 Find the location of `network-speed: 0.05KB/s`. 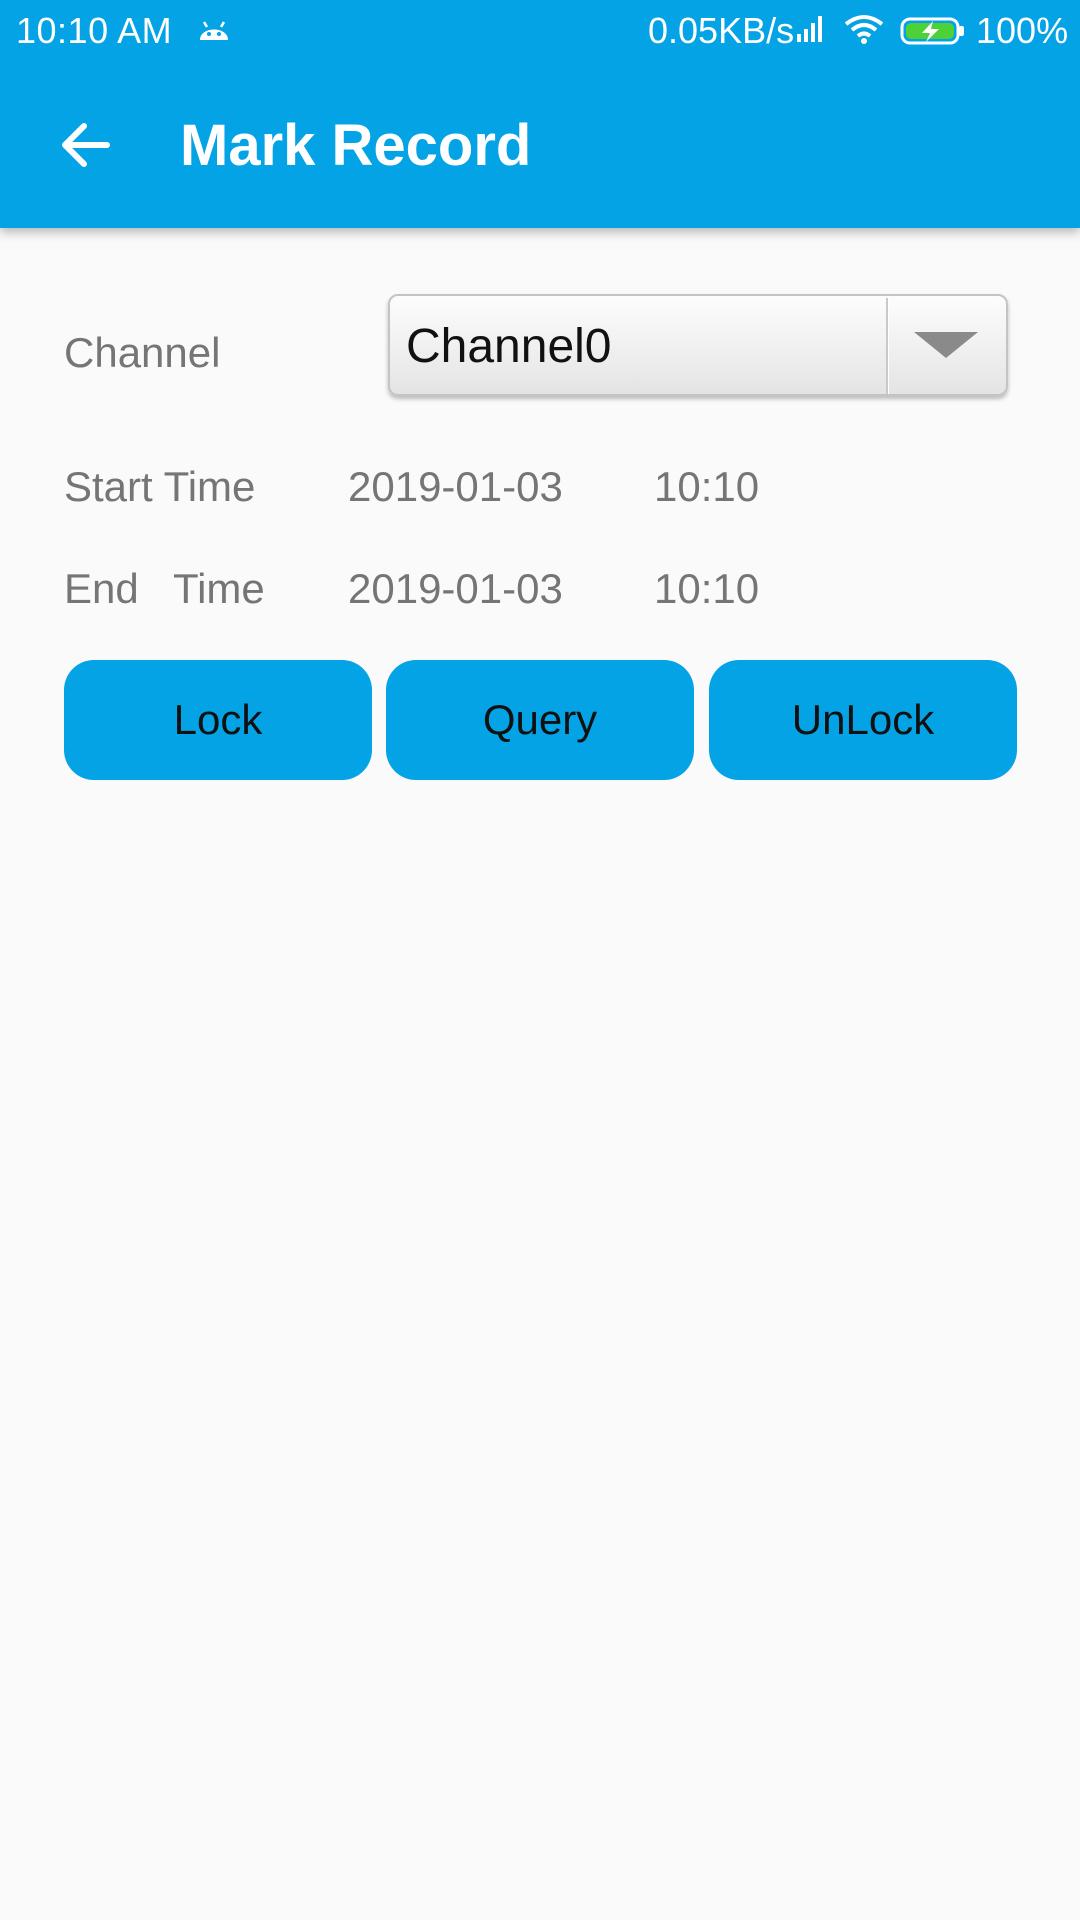

network-speed: 0.05KB/s is located at coordinates (721, 30).